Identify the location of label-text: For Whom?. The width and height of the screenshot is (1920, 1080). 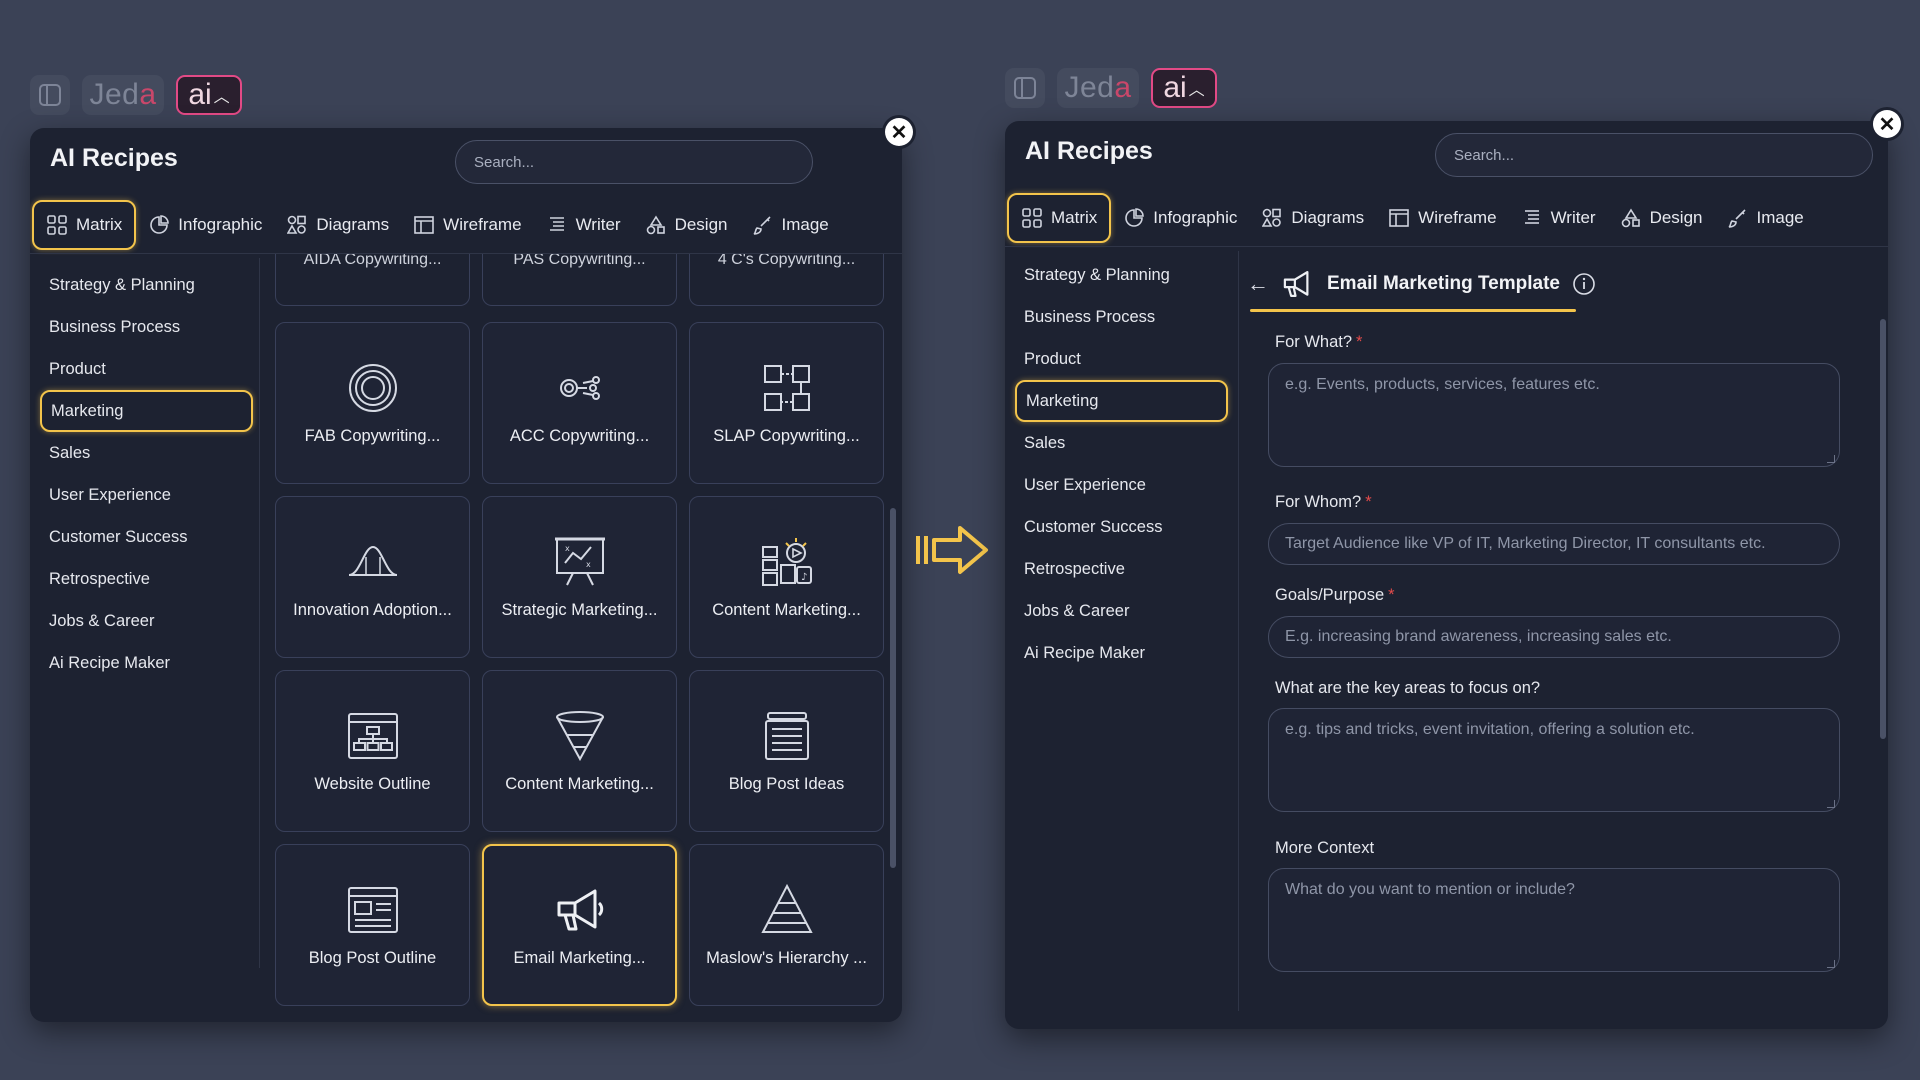
(1318, 502).